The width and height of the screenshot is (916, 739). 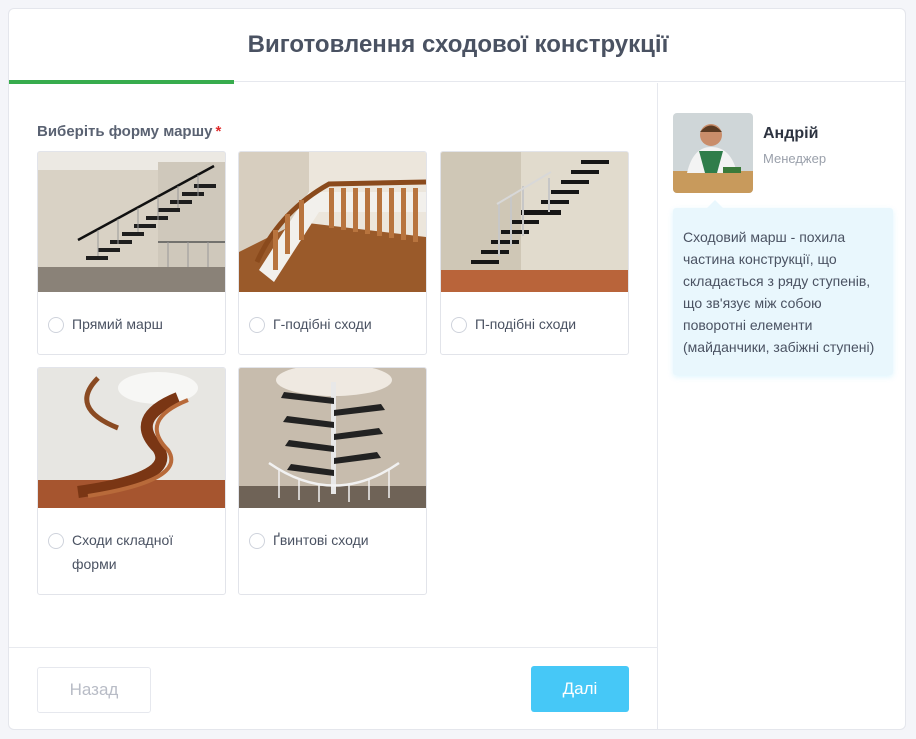 I want to click on option-label: Ґвинтові сходи, so click(x=321, y=540).